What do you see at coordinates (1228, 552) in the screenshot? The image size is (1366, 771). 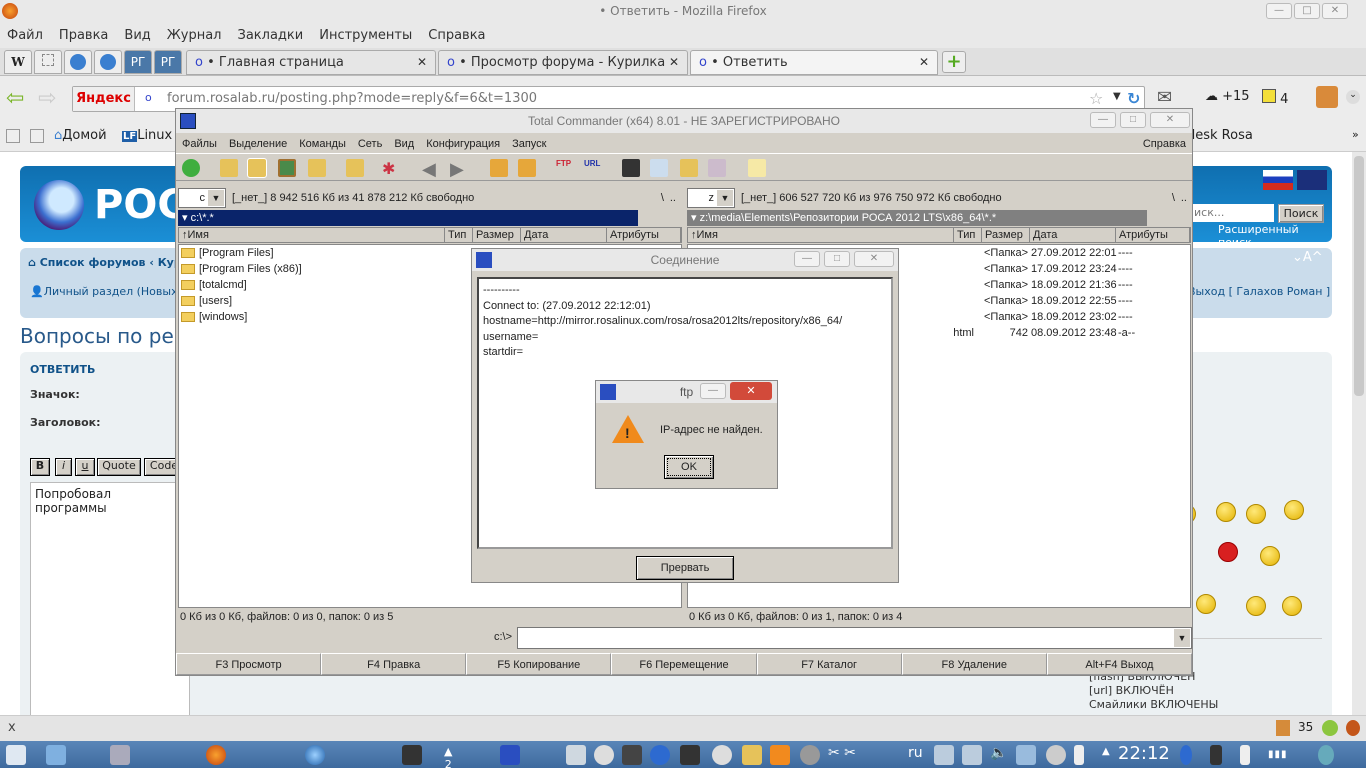 I see `devil-smiley-icon` at bounding box center [1228, 552].